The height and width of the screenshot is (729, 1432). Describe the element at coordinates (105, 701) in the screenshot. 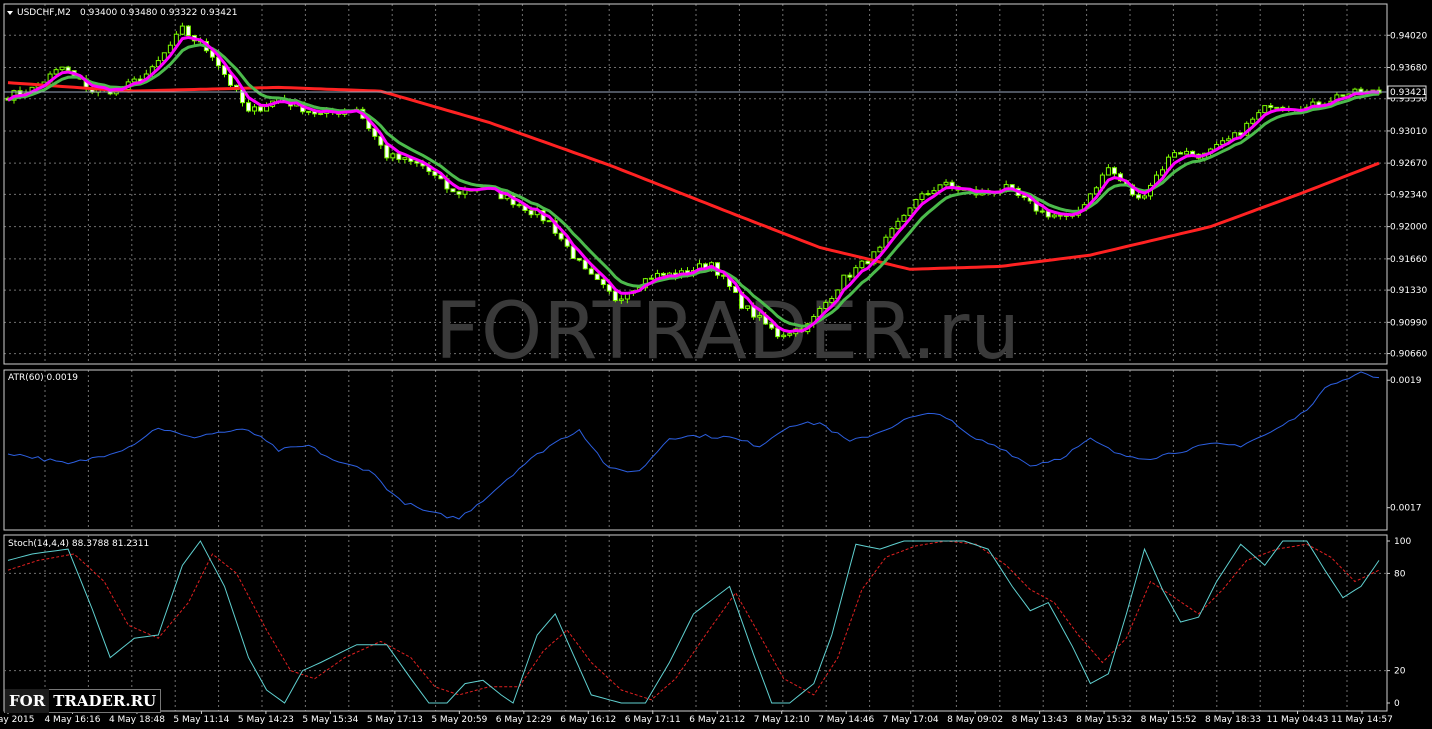

I see `logo-part-trader: TRADER.RU` at that location.